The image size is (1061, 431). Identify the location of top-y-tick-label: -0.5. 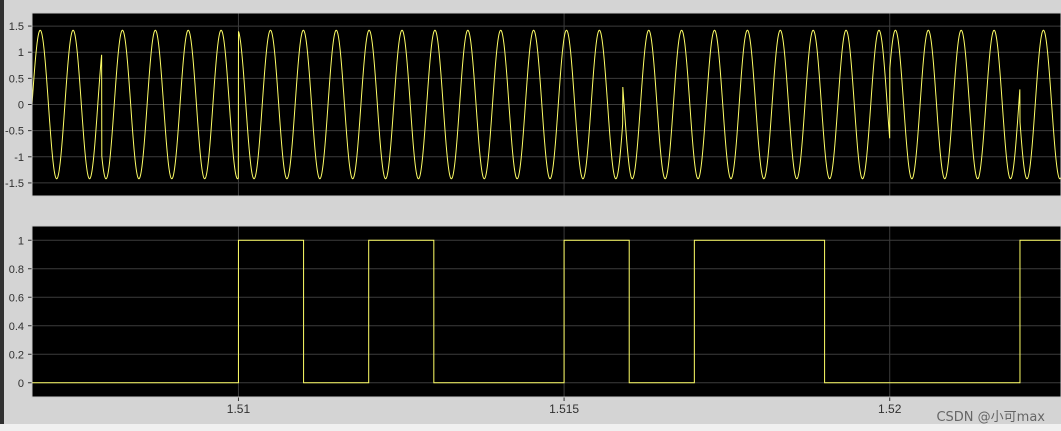
(14, 132).